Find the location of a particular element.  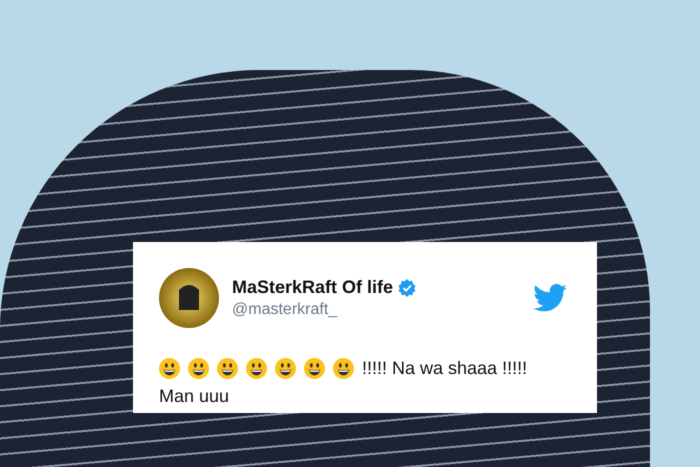

display-name: MaSterkRaft Of life is located at coordinates (313, 287).